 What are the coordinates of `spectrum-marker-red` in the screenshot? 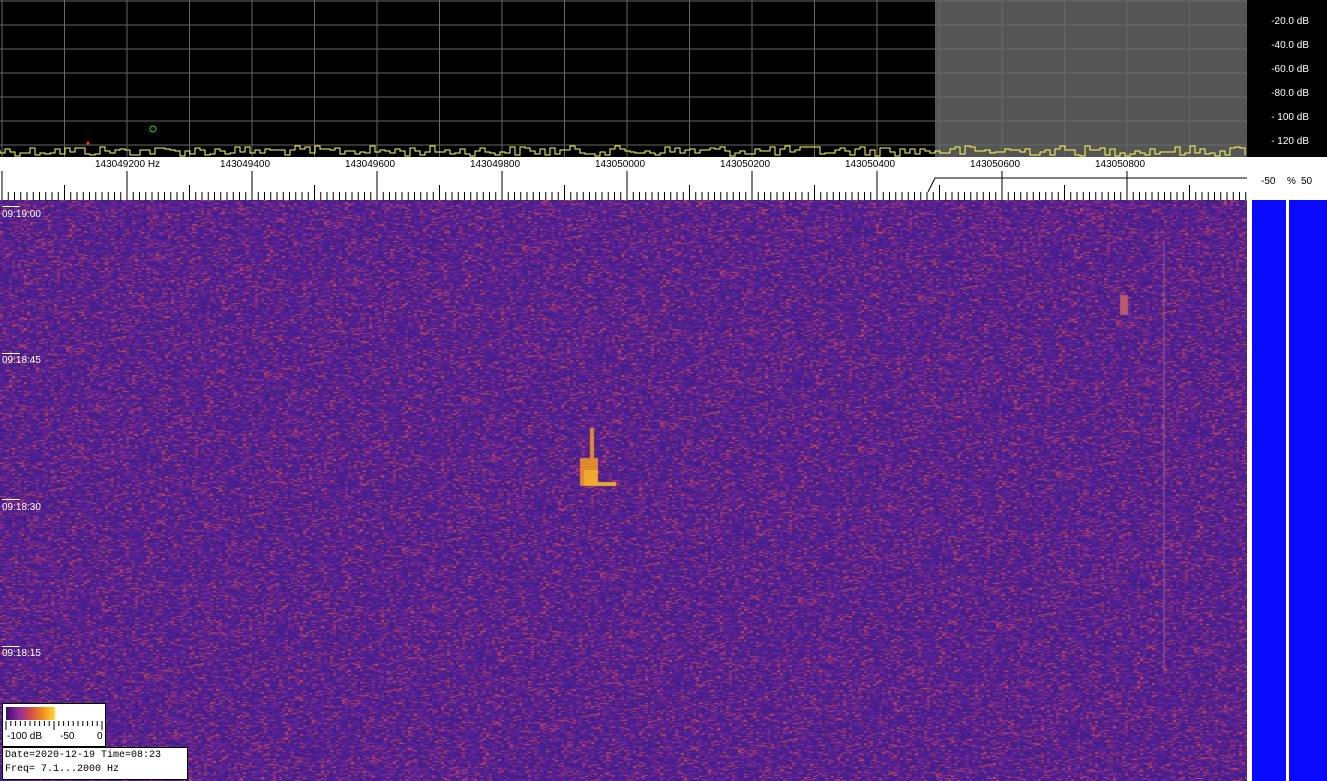 It's located at (88, 143).